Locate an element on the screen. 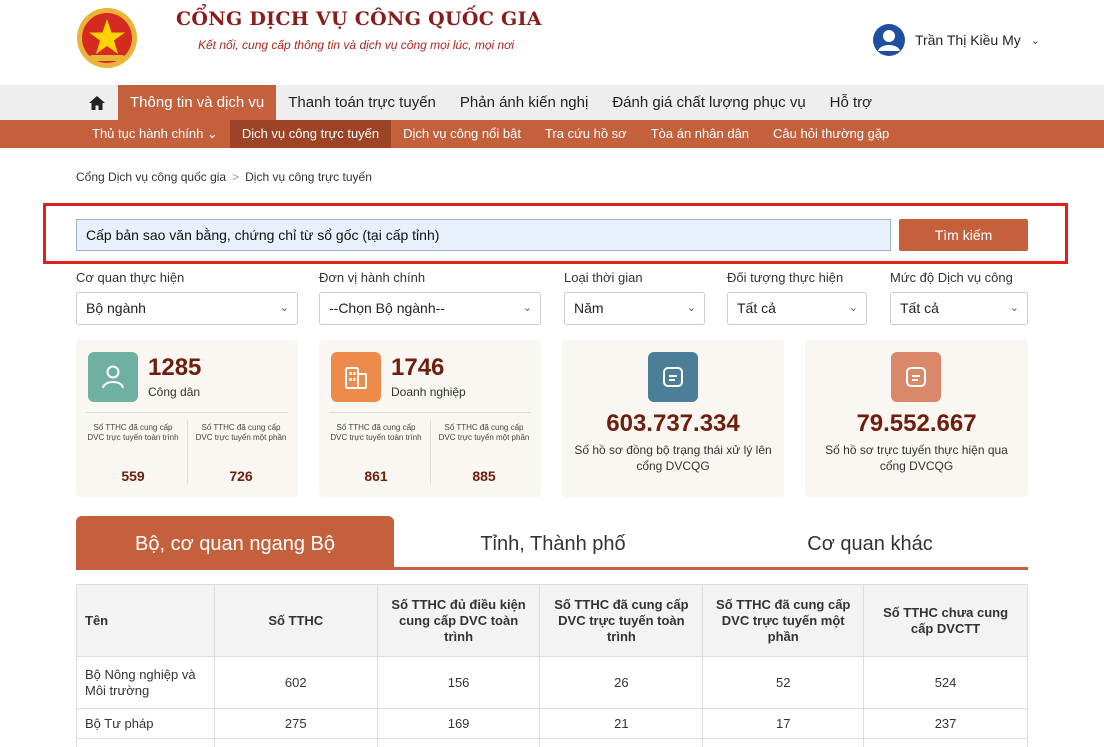  user-name: Trần Thị Kiều My is located at coordinates (967, 40).